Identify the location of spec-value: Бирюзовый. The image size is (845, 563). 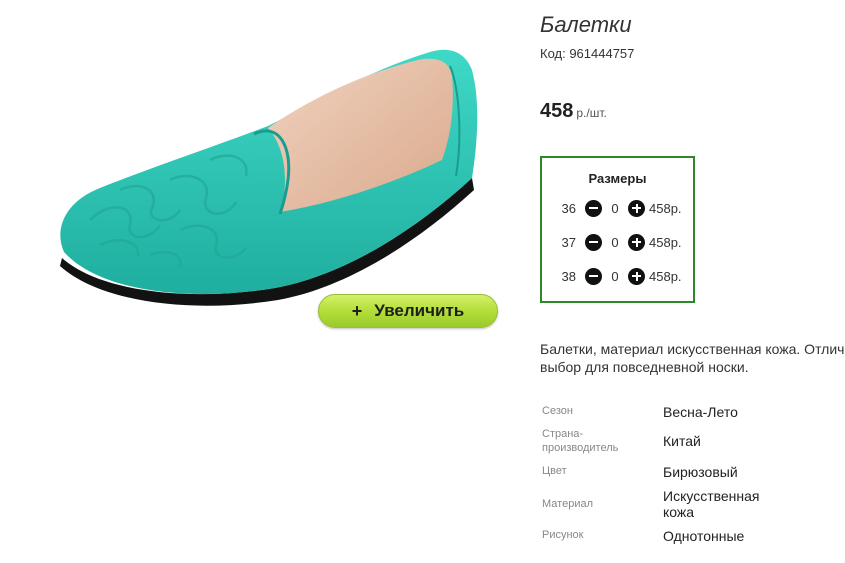
(700, 472).